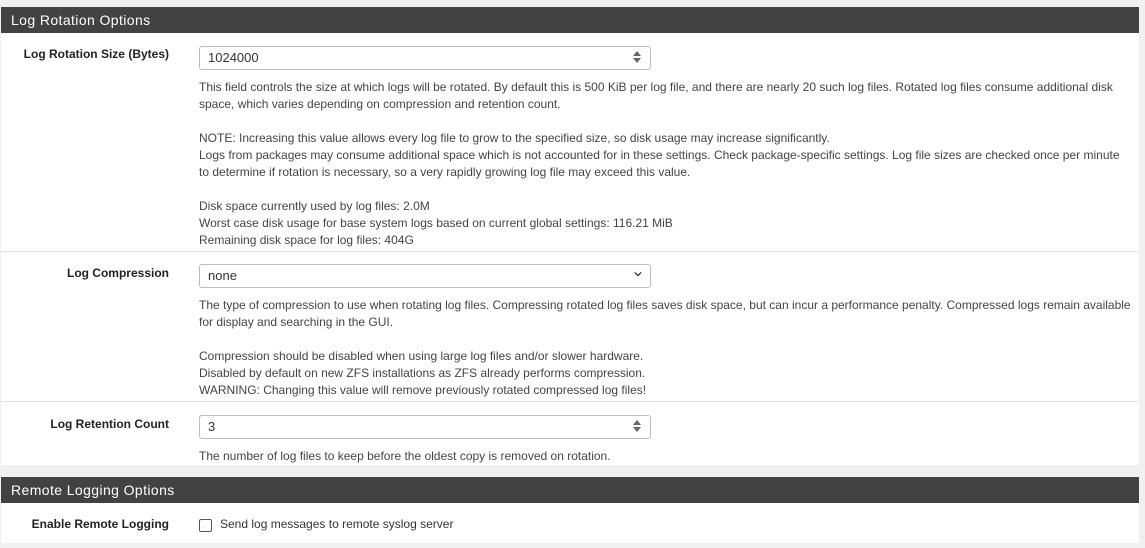 This screenshot has height=548, width=1145. Describe the element at coordinates (117, 273) in the screenshot. I see `log-compression-label: Log Compression` at that location.